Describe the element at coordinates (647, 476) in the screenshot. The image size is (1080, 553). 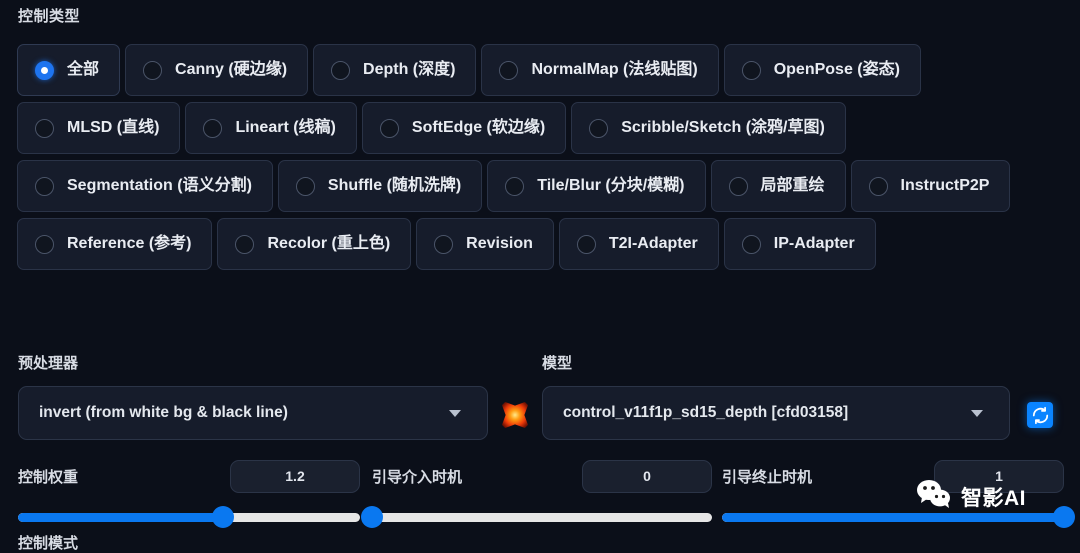
I see `slider-value-input: 0` at that location.